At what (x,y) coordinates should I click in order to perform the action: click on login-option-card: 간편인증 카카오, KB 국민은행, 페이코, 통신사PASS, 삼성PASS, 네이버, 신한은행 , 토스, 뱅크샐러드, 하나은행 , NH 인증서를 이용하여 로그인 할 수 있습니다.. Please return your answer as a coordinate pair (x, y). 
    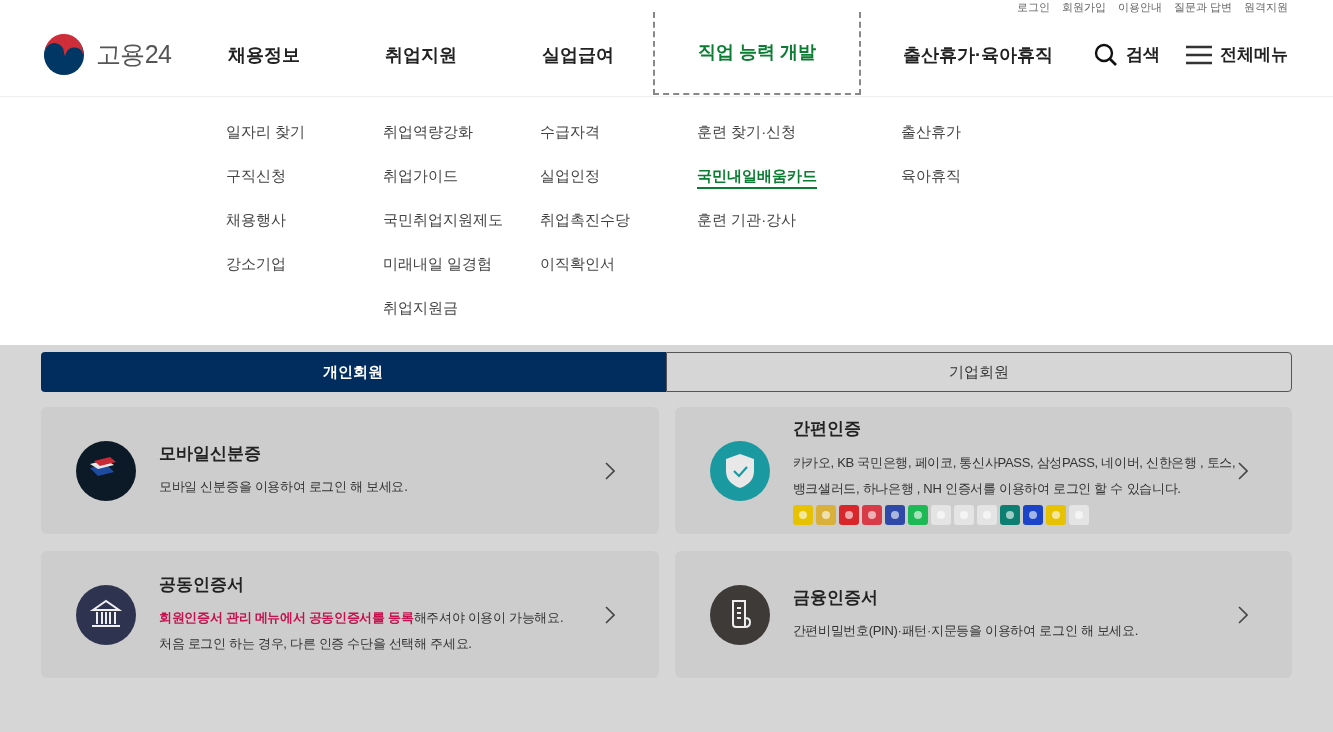
    Looking at the image, I should click on (983, 470).